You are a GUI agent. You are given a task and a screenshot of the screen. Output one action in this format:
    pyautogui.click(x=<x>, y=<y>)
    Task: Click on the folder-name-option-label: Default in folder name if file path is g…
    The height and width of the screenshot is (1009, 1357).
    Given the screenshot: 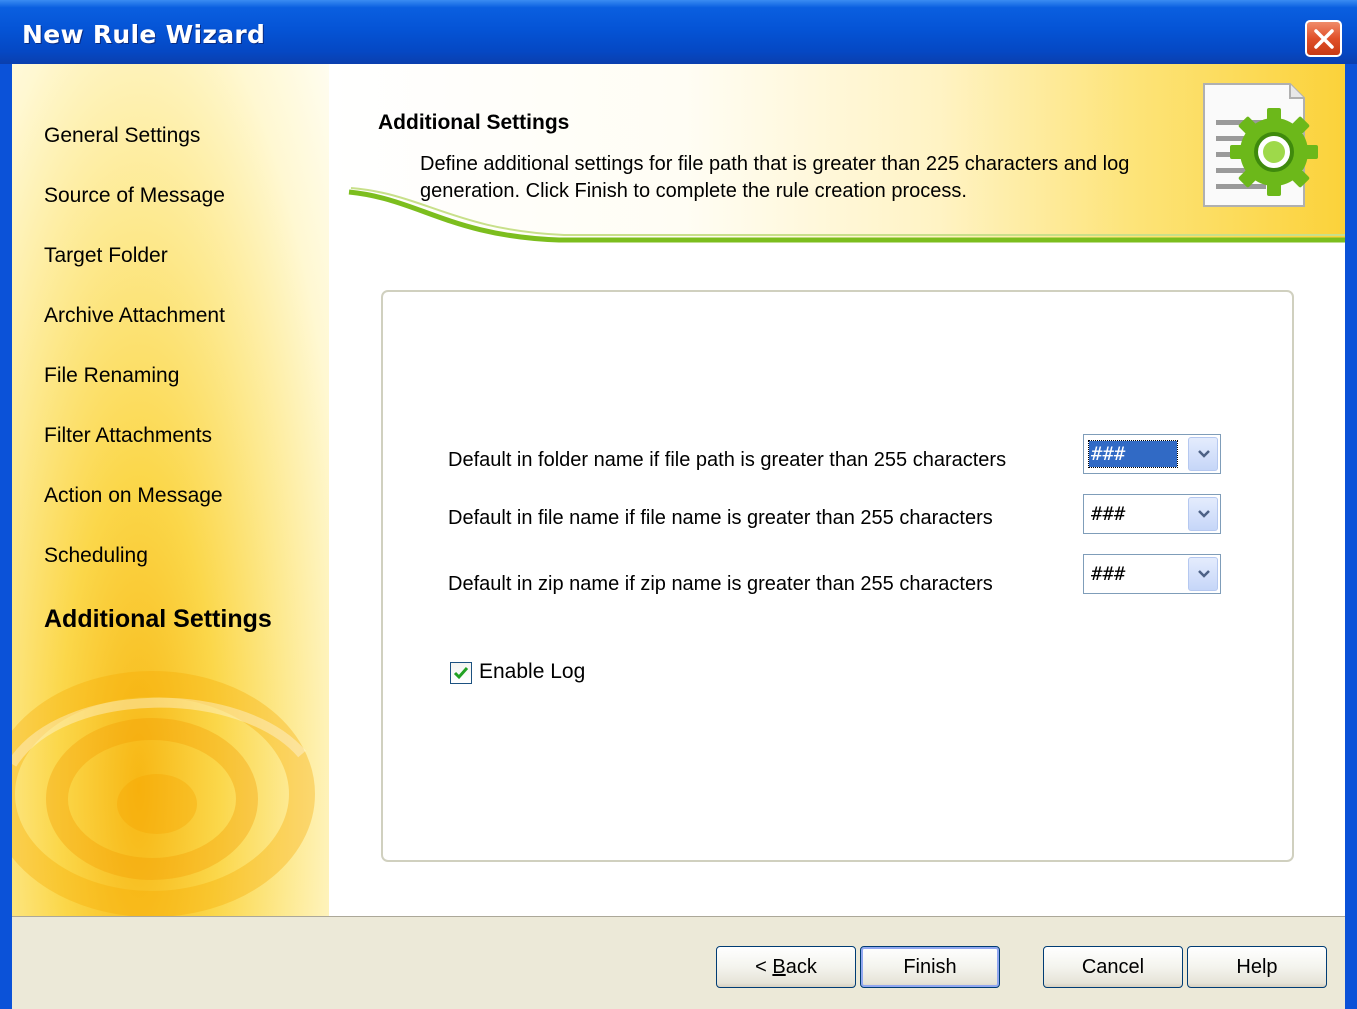 What is the action you would take?
    pyautogui.click(x=727, y=460)
    